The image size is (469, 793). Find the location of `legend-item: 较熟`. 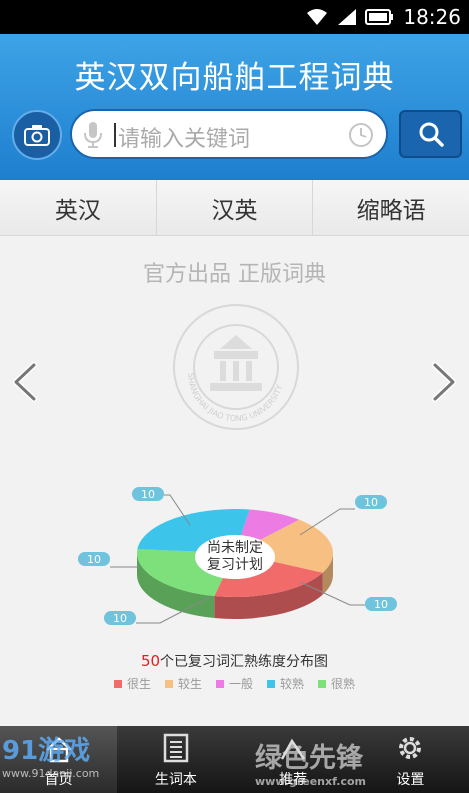

legend-item: 较熟 is located at coordinates (285, 683).